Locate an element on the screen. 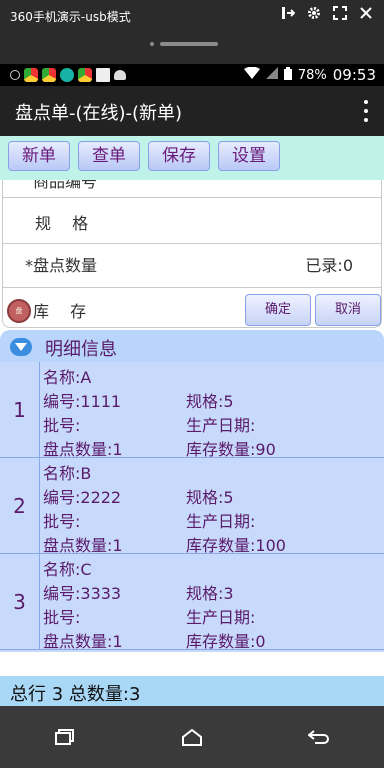 Image resolution: width=384 pixels, height=768 pixels. system-status: 78% 09:53 is located at coordinates (309, 75).